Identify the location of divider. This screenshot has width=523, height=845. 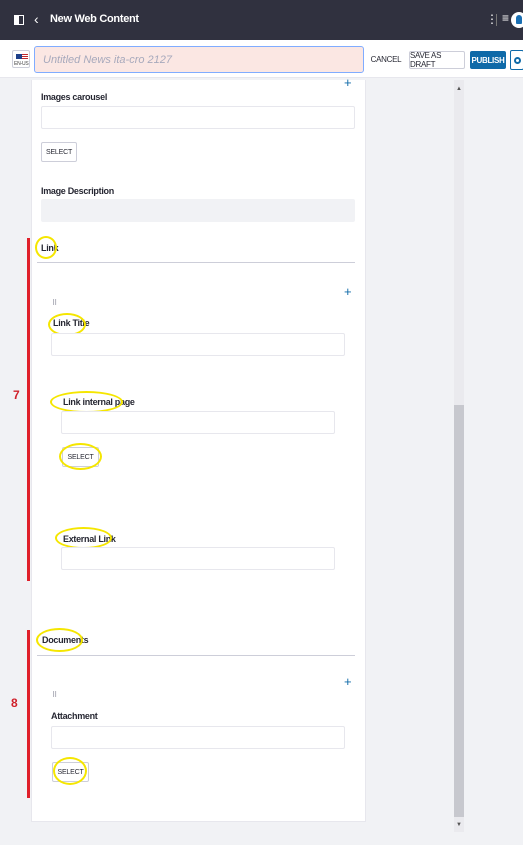
(496, 20).